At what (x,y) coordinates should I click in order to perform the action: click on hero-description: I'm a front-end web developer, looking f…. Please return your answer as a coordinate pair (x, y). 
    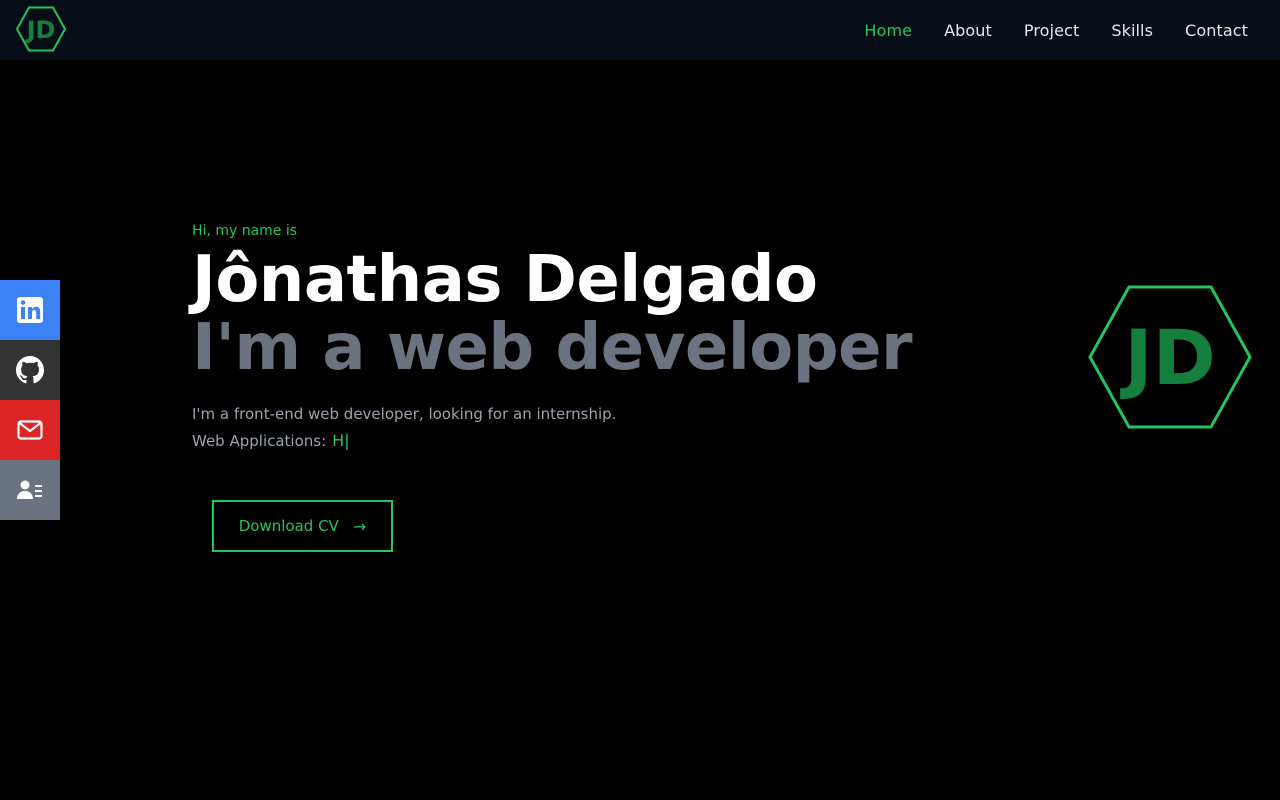
    Looking at the image, I should click on (404, 414).